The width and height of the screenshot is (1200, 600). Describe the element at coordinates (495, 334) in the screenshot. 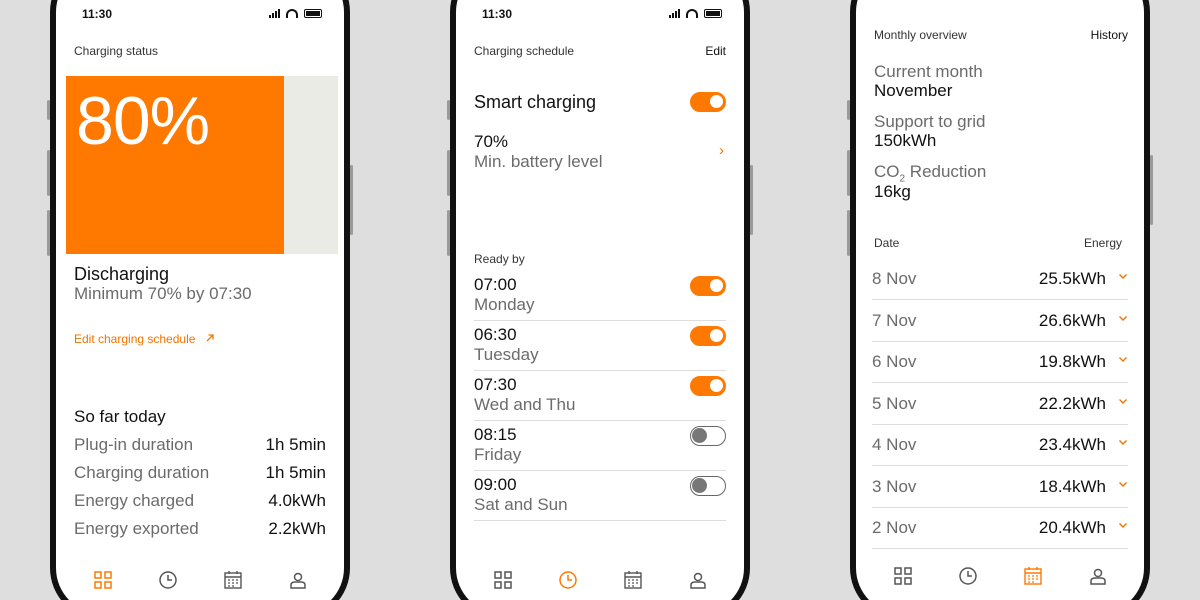

I see `schedule-time: 06:30` at that location.